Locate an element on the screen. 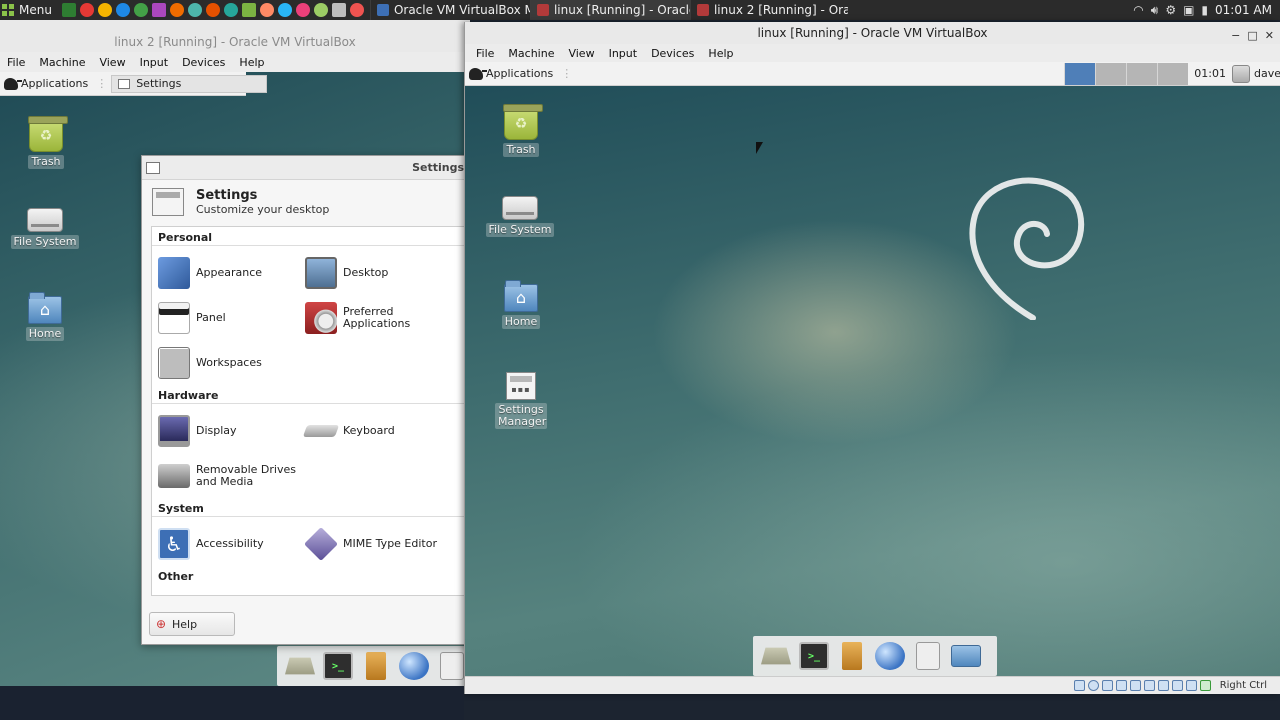  close-icon: ✕ is located at coordinates (1269, 36).